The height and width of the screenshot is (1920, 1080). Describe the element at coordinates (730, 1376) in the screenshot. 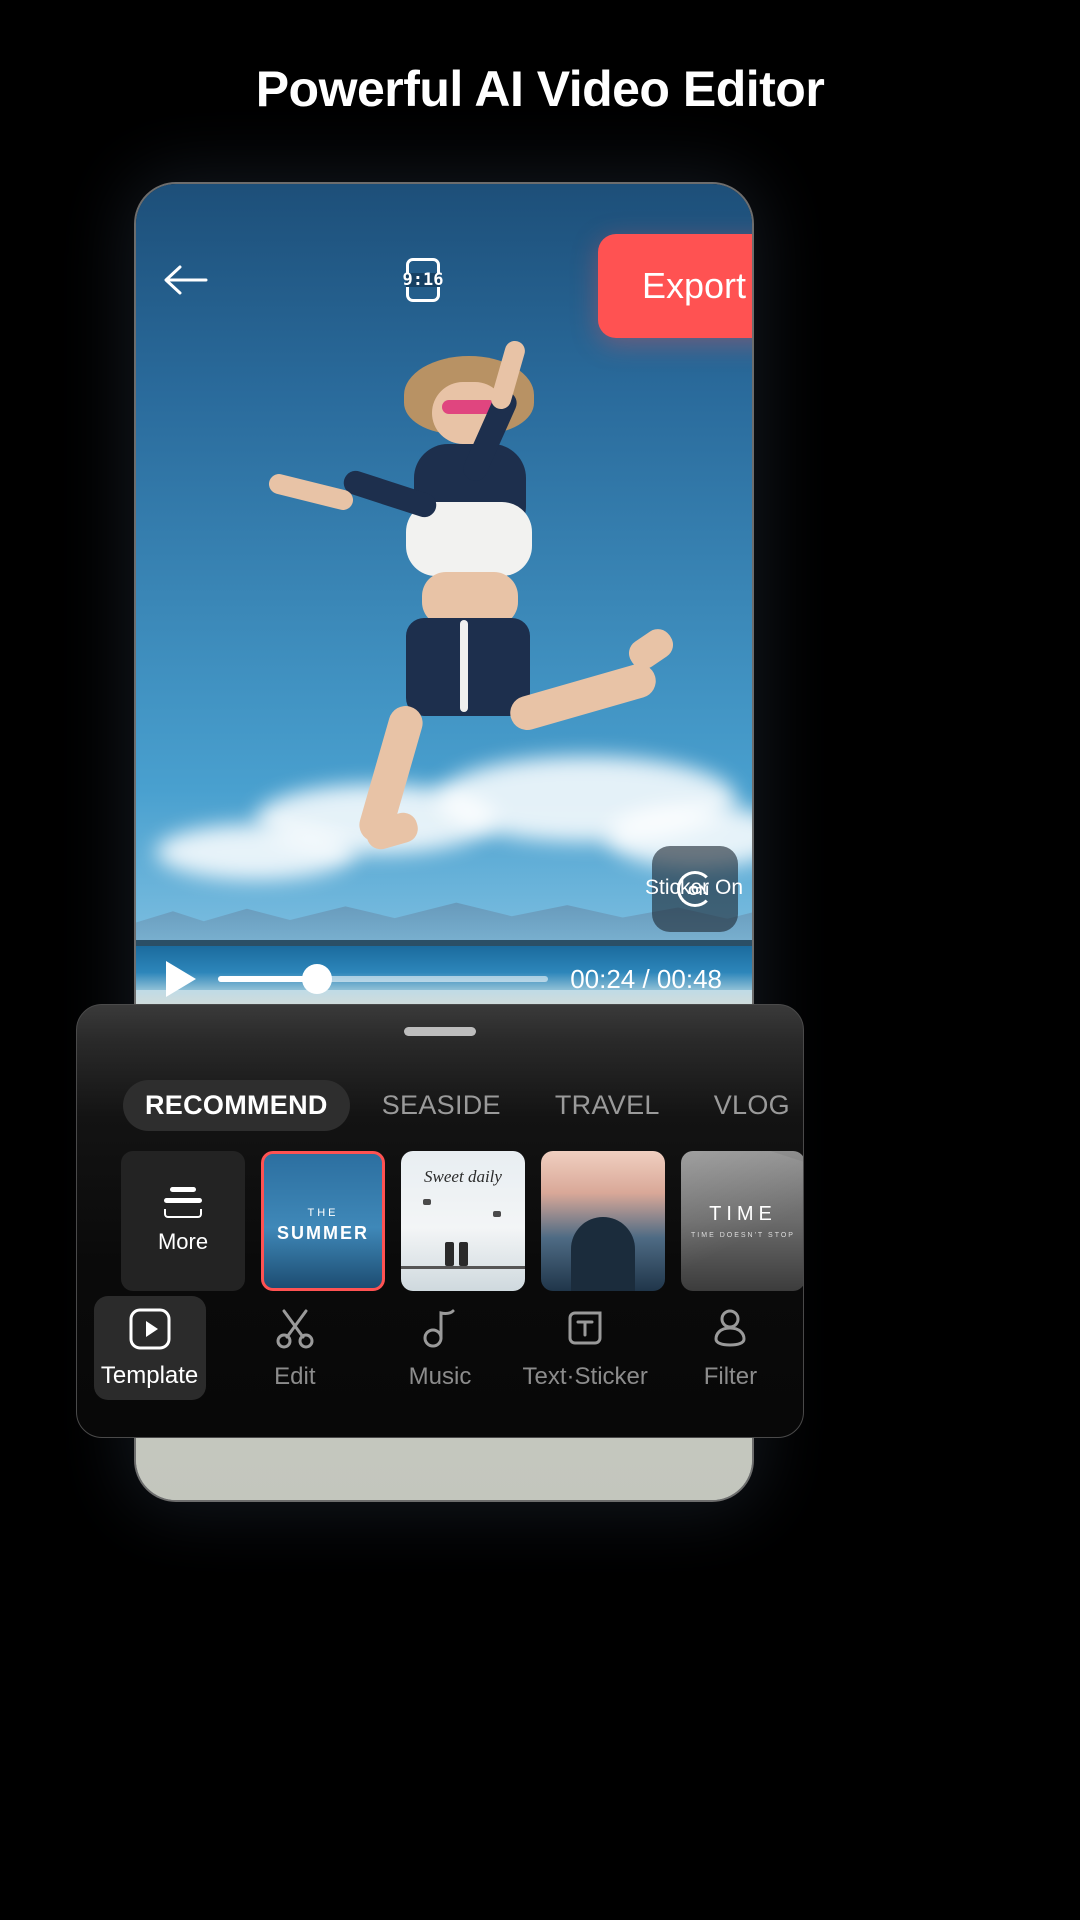

I see `nav-label: Filter` at that location.